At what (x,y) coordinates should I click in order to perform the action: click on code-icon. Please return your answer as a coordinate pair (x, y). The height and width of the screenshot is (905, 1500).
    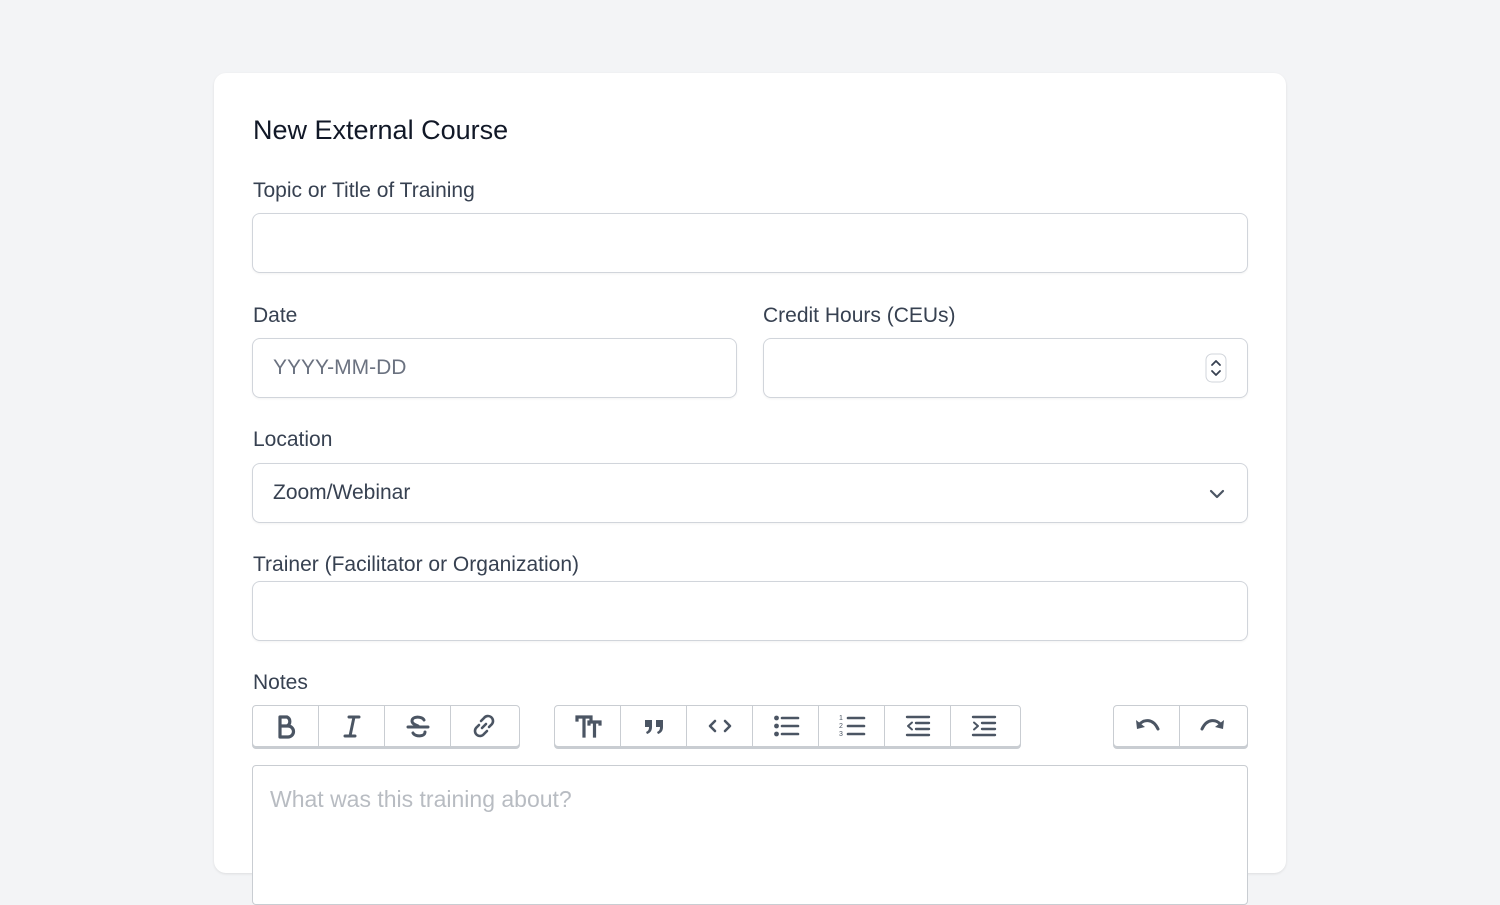
    Looking at the image, I should click on (719, 726).